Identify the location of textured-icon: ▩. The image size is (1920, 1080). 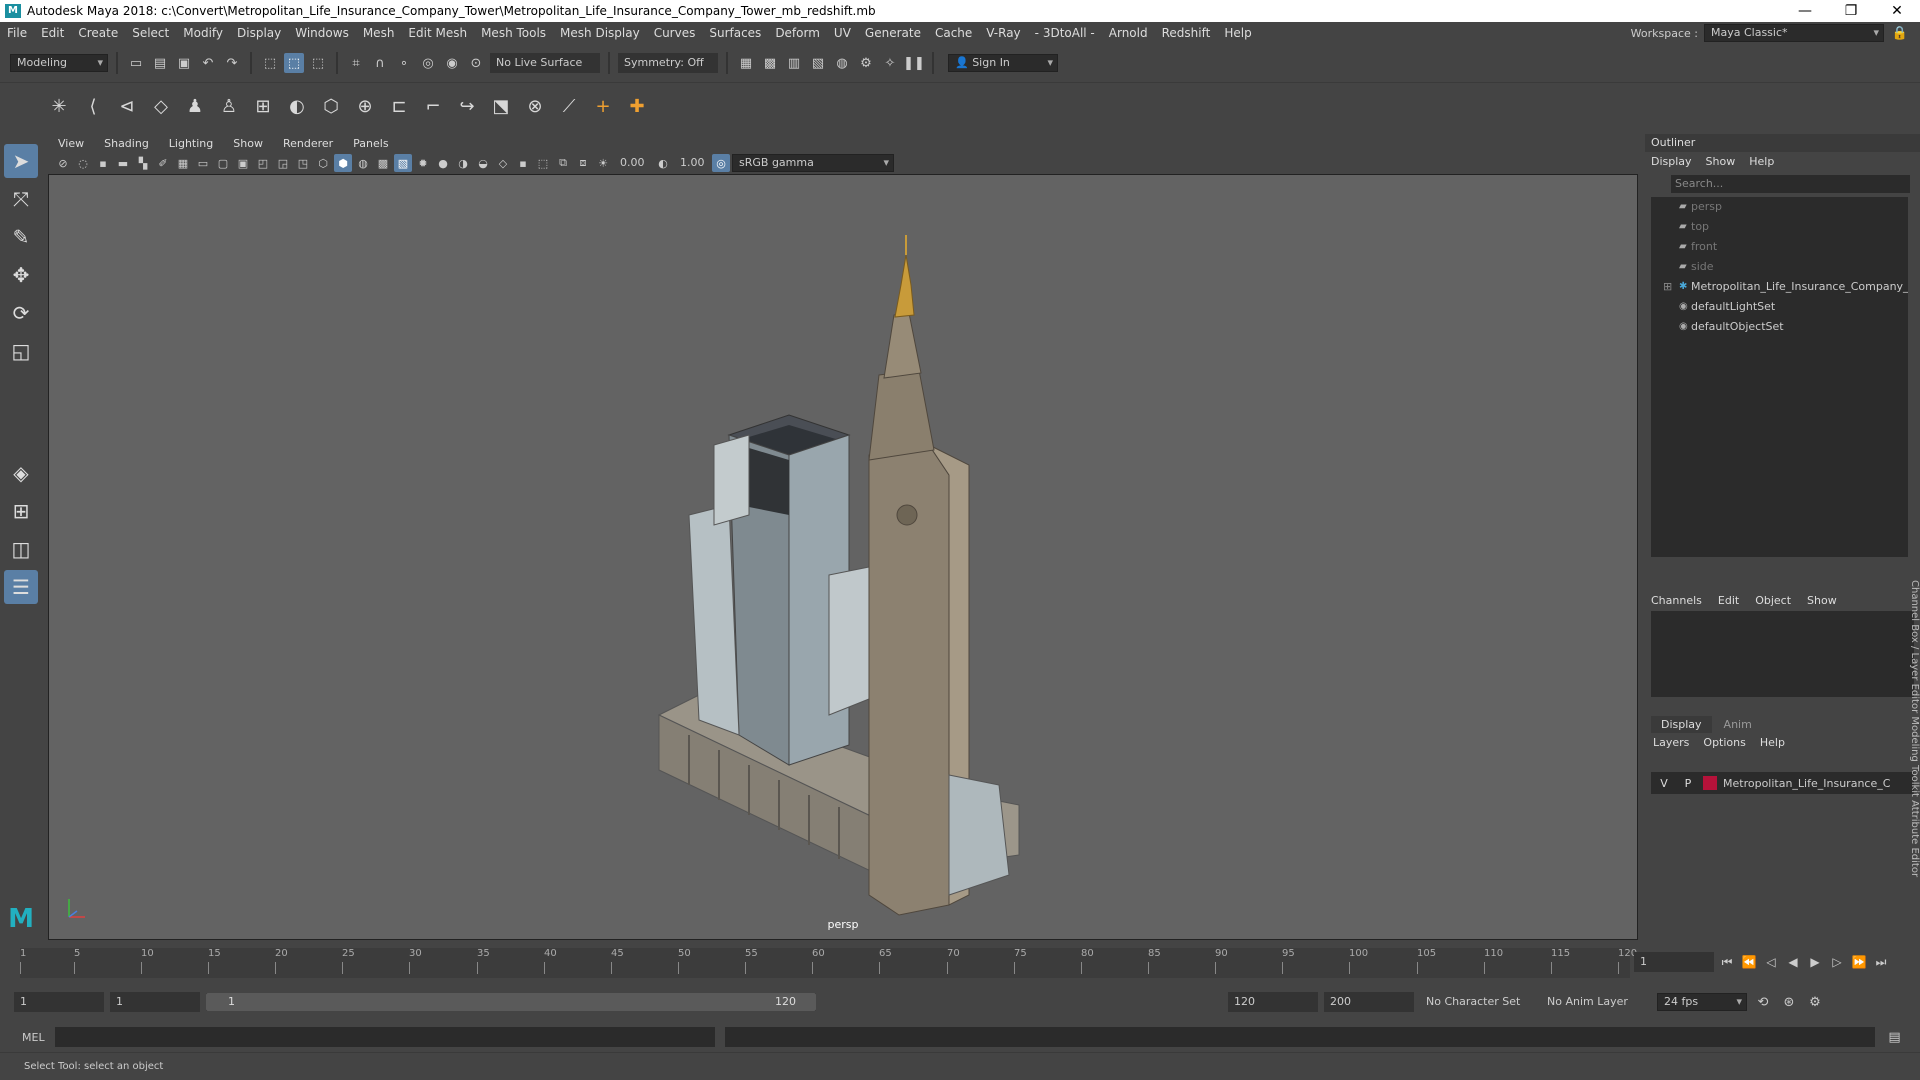
(383, 163).